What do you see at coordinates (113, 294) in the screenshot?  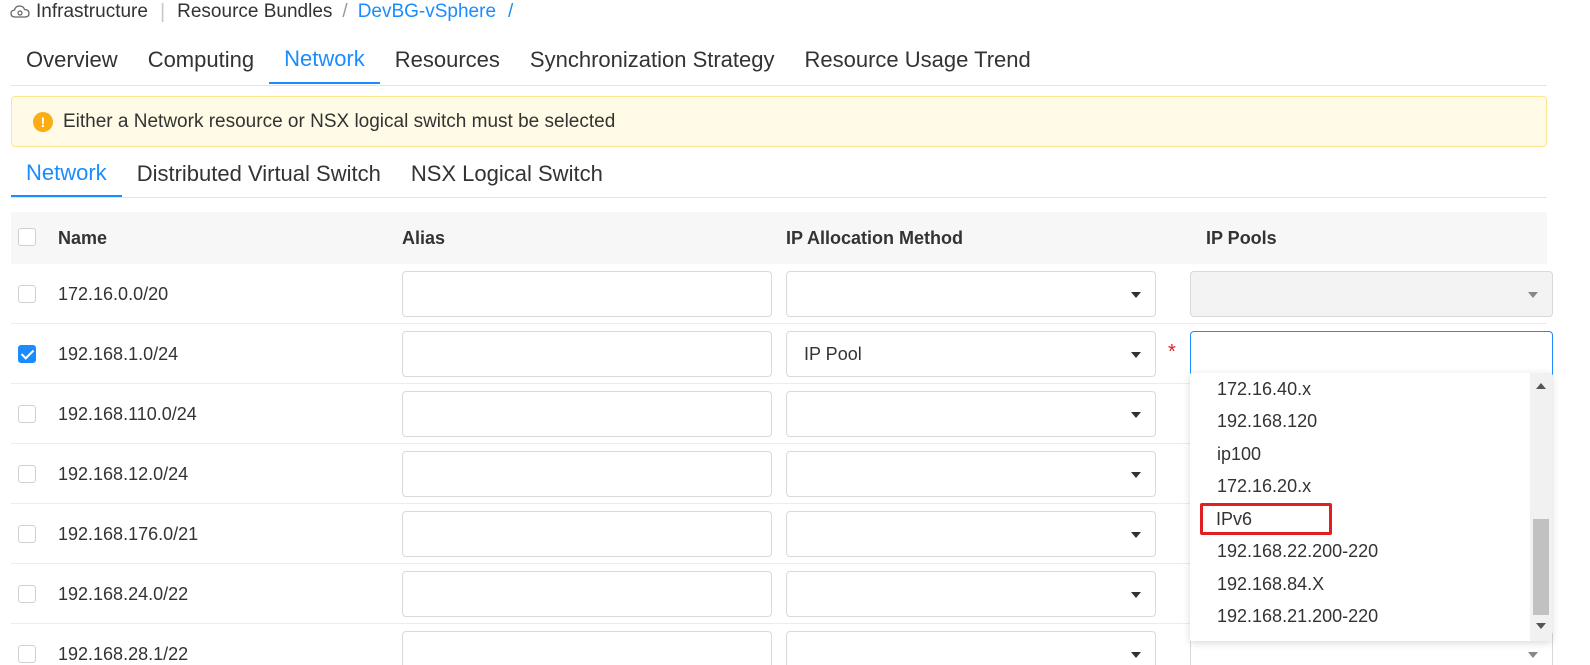 I see `network-name: 172.16.0.0/20` at bounding box center [113, 294].